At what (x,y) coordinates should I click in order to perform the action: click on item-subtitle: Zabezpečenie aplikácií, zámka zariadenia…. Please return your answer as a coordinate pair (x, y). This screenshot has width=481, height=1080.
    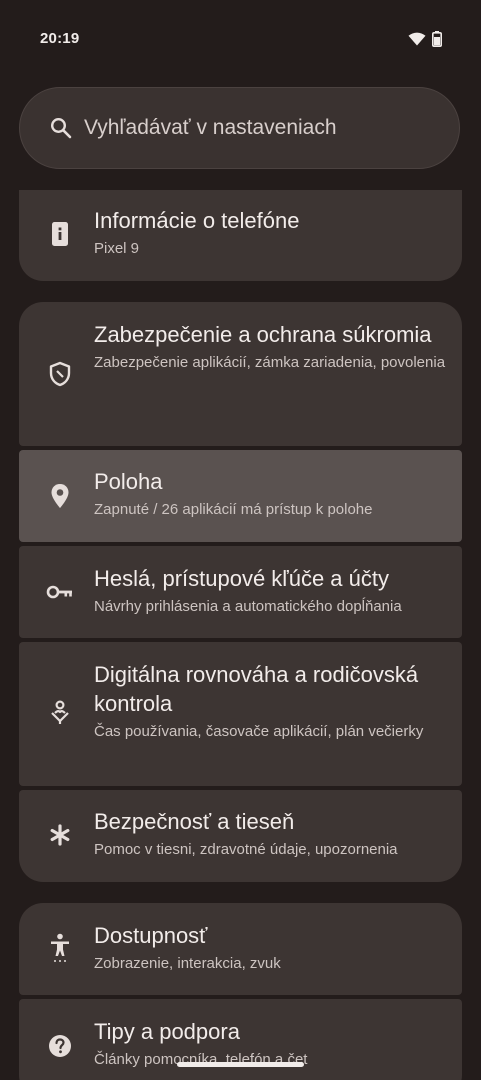
    Looking at the image, I should click on (270, 362).